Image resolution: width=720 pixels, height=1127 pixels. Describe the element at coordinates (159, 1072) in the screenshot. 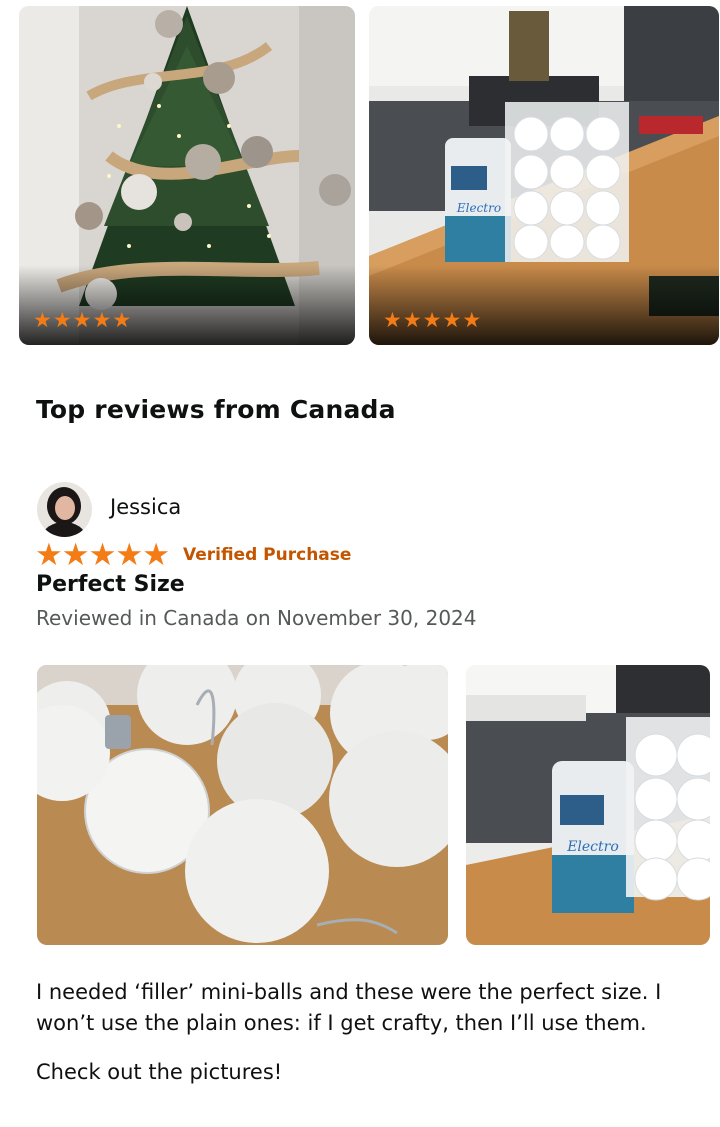

I see `review-paragraph: Check out the pictures!` at that location.